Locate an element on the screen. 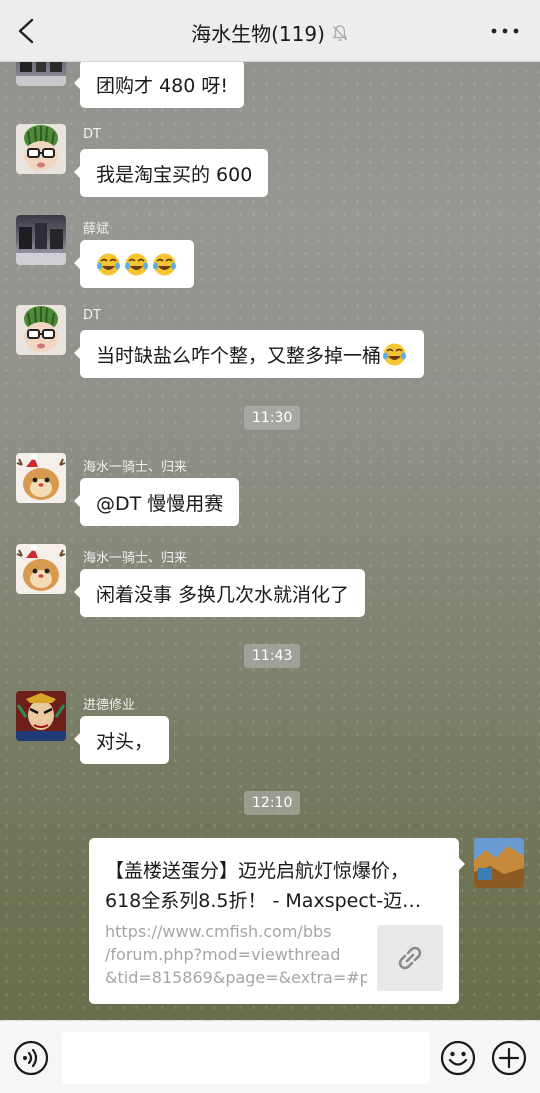 The image size is (540, 1093). message-input is located at coordinates (246, 1058).